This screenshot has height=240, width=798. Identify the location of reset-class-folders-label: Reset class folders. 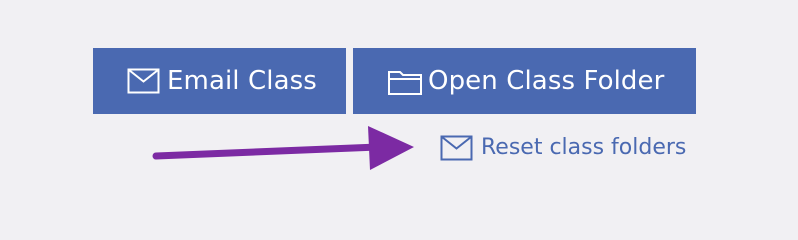
(584, 147).